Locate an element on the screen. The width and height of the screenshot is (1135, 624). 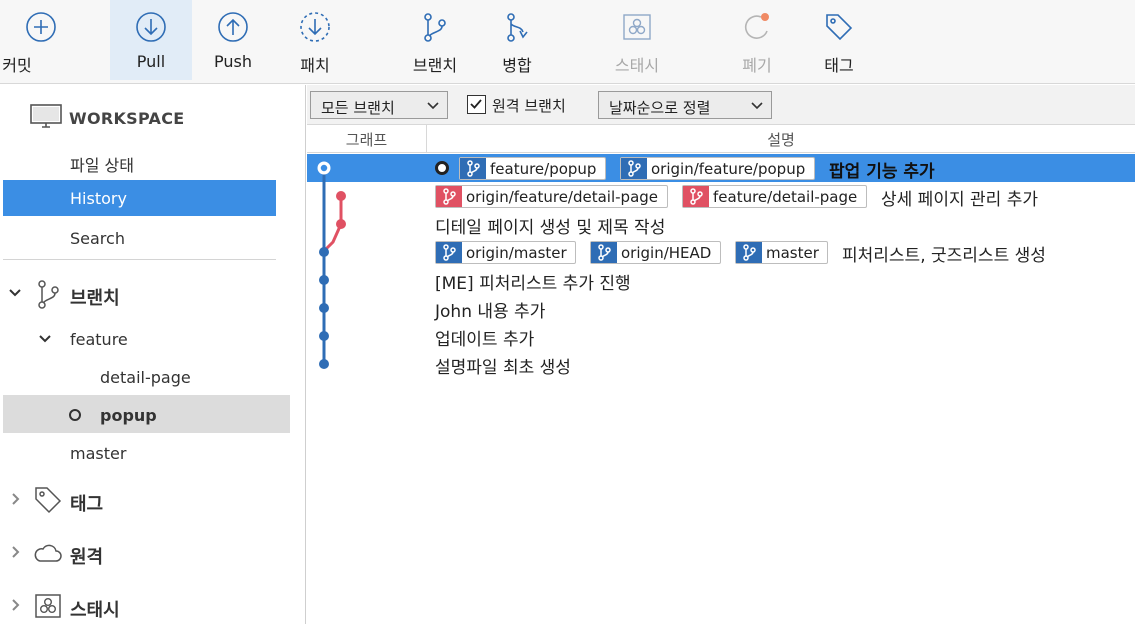
commit-row: John 내용 추가 is located at coordinates (721, 308).